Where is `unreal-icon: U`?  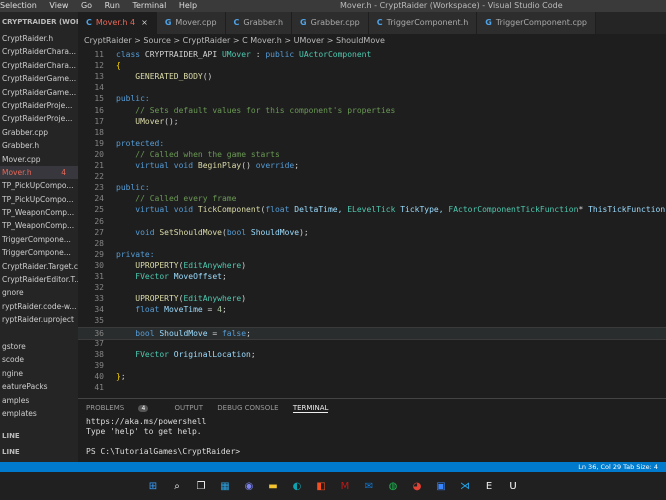 unreal-icon: U is located at coordinates (513, 486).